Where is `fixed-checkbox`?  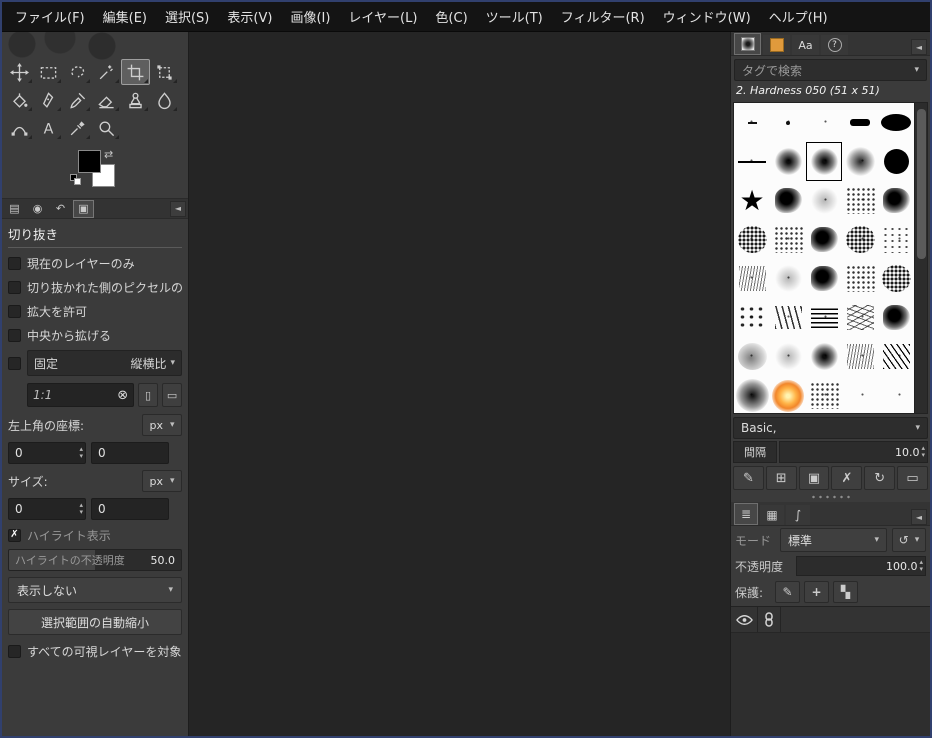
fixed-checkbox is located at coordinates (14, 363).